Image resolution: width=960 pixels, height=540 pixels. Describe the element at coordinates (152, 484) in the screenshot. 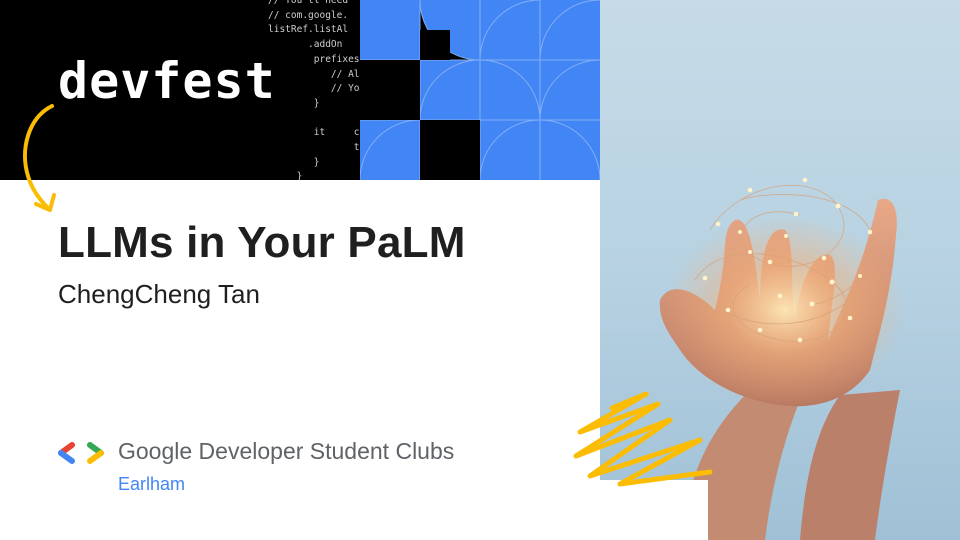

I see `chapter-name: Earlham` at that location.